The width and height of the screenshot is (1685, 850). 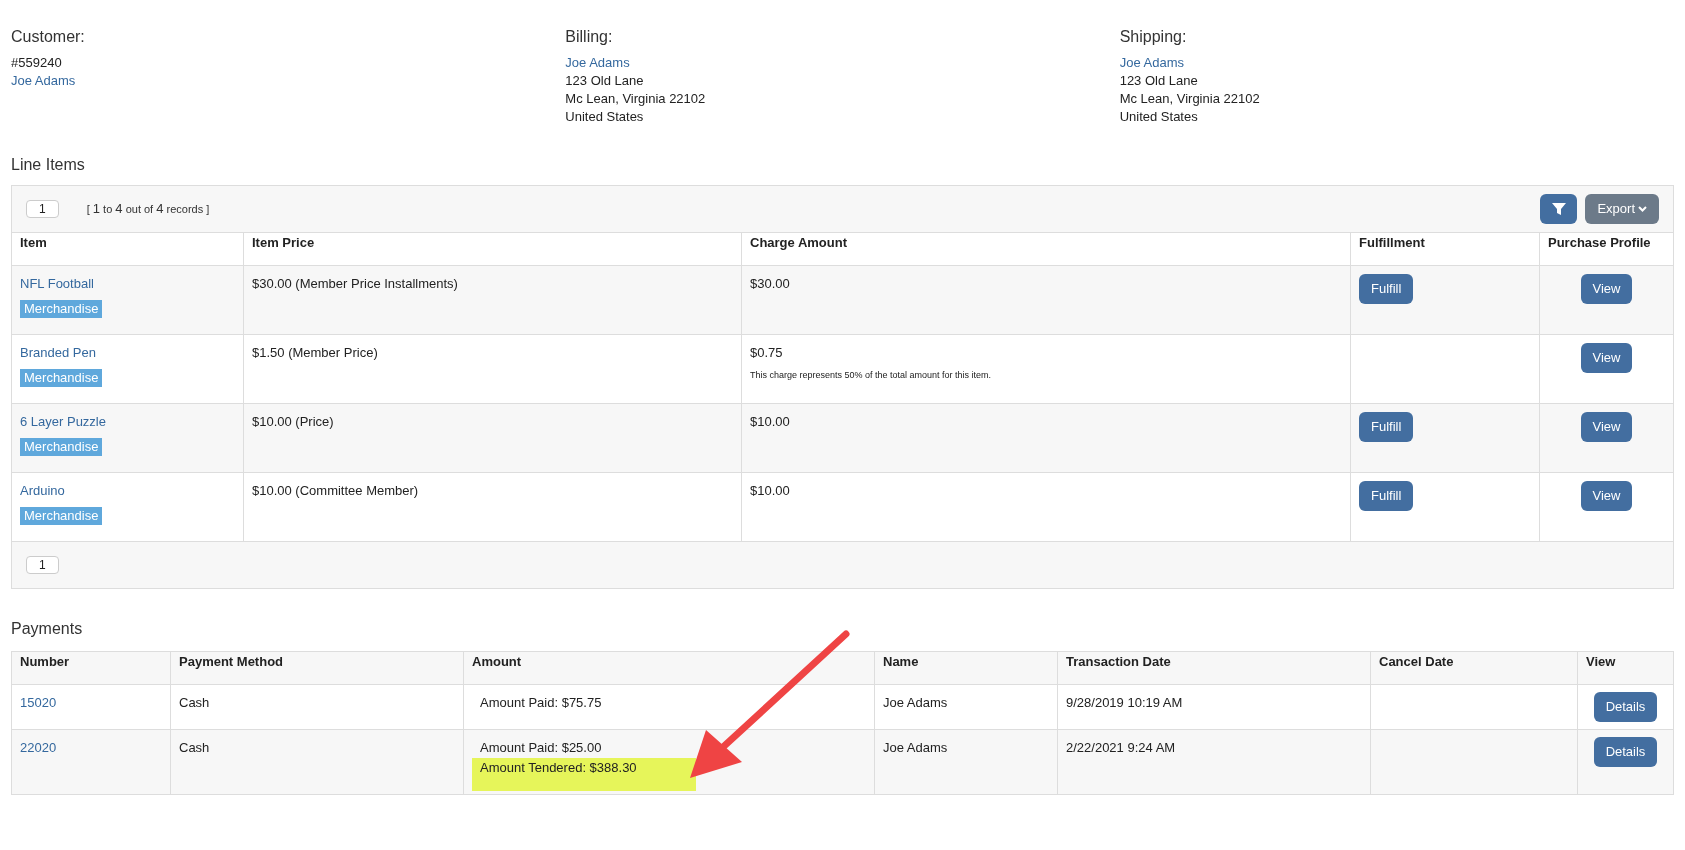 What do you see at coordinates (48, 165) in the screenshot?
I see `section-title: Line Items` at bounding box center [48, 165].